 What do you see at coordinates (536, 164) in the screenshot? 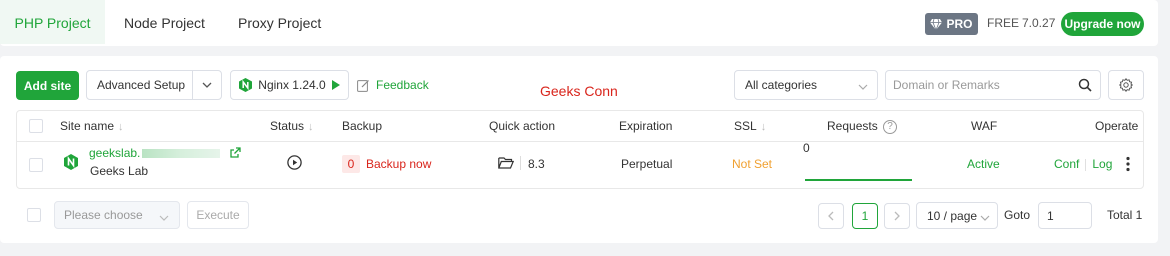
I see `php-version: 8.3` at bounding box center [536, 164].